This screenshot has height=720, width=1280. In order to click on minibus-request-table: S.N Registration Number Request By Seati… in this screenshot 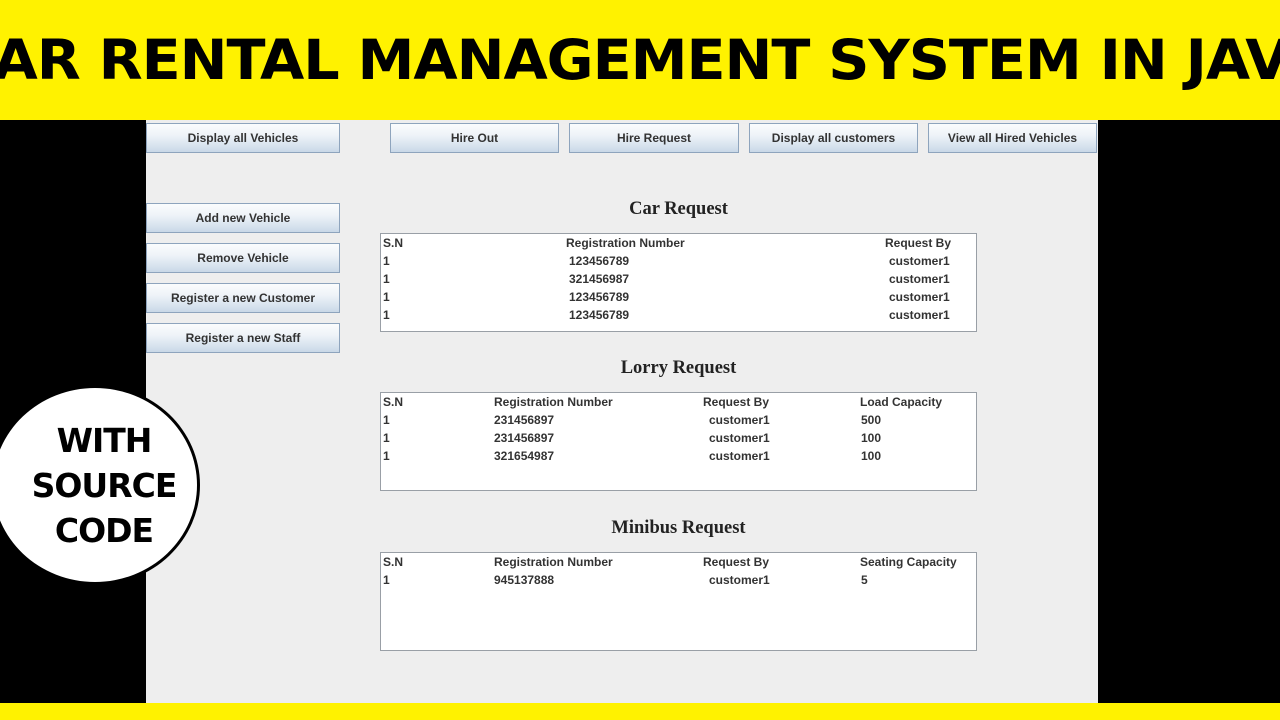, I will do `click(678, 601)`.